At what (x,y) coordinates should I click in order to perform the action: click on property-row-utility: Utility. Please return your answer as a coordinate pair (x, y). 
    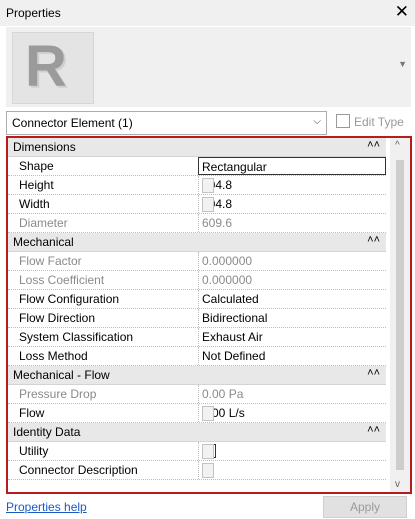
    Looking at the image, I should click on (197, 451).